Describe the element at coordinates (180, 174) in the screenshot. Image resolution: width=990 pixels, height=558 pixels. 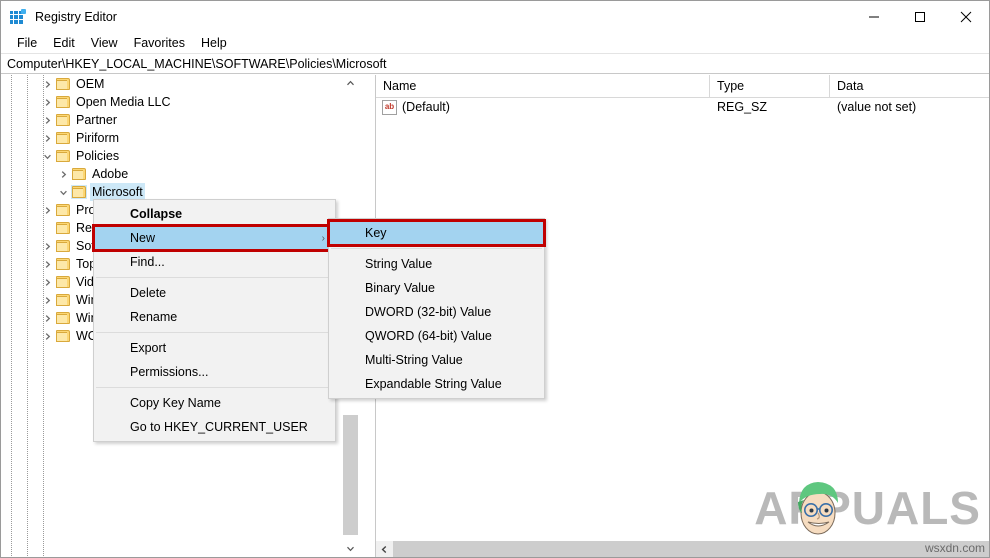
I see `tree-item-adobe: Adobe` at that location.